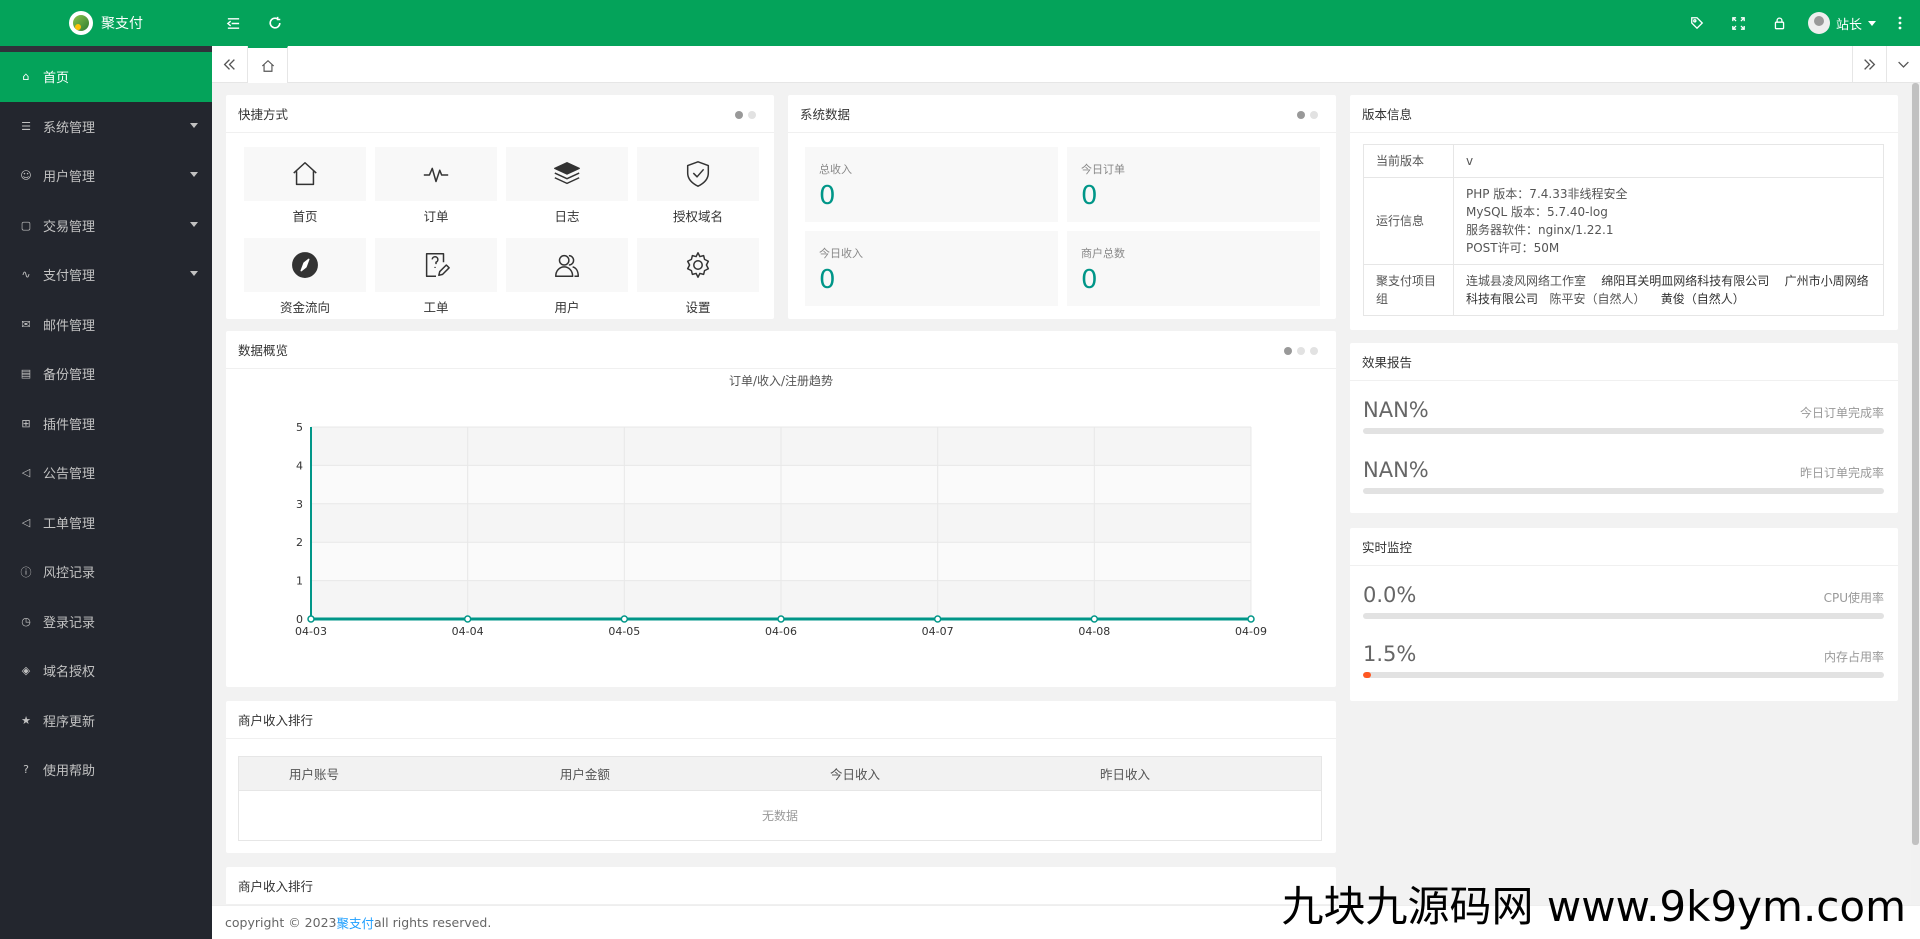 The height and width of the screenshot is (939, 1920). What do you see at coordinates (268, 64) in the screenshot?
I see `tab-home` at bounding box center [268, 64].